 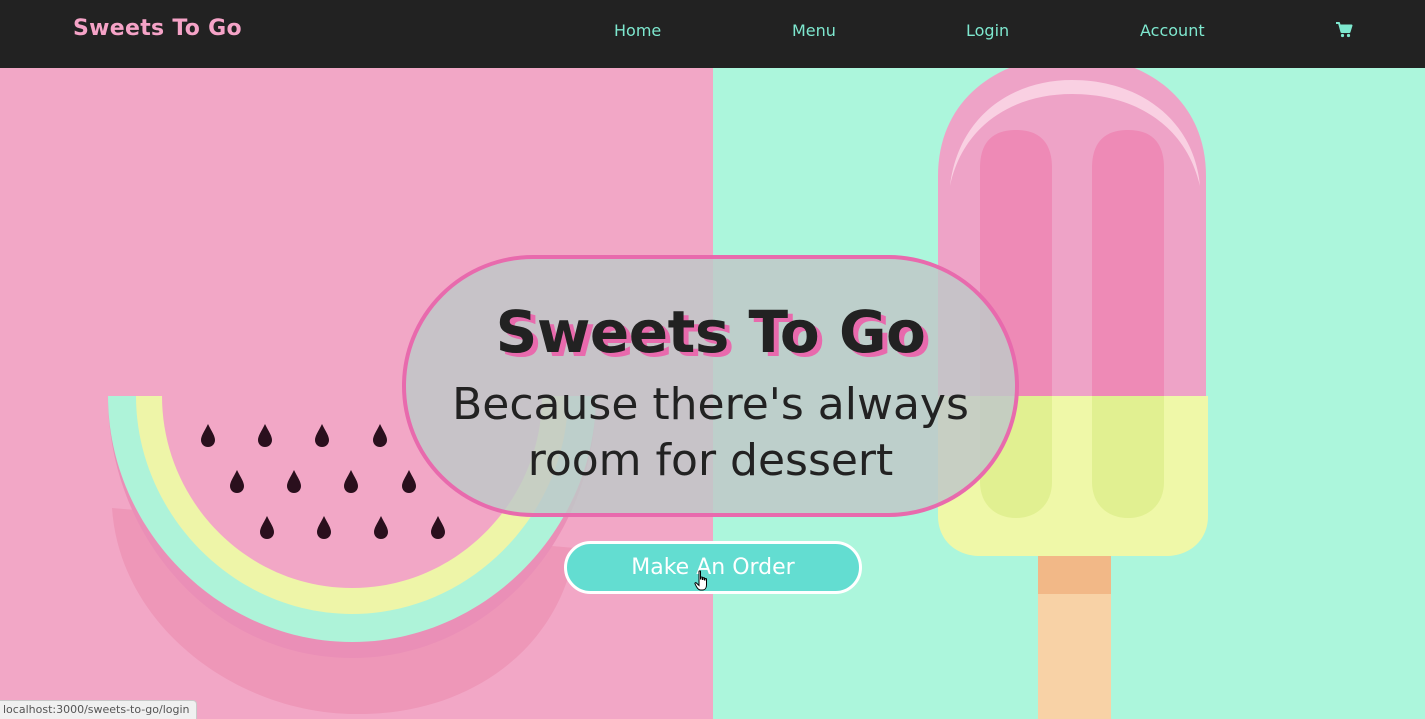 I want to click on hand-pointer-icon, so click(x=700, y=580).